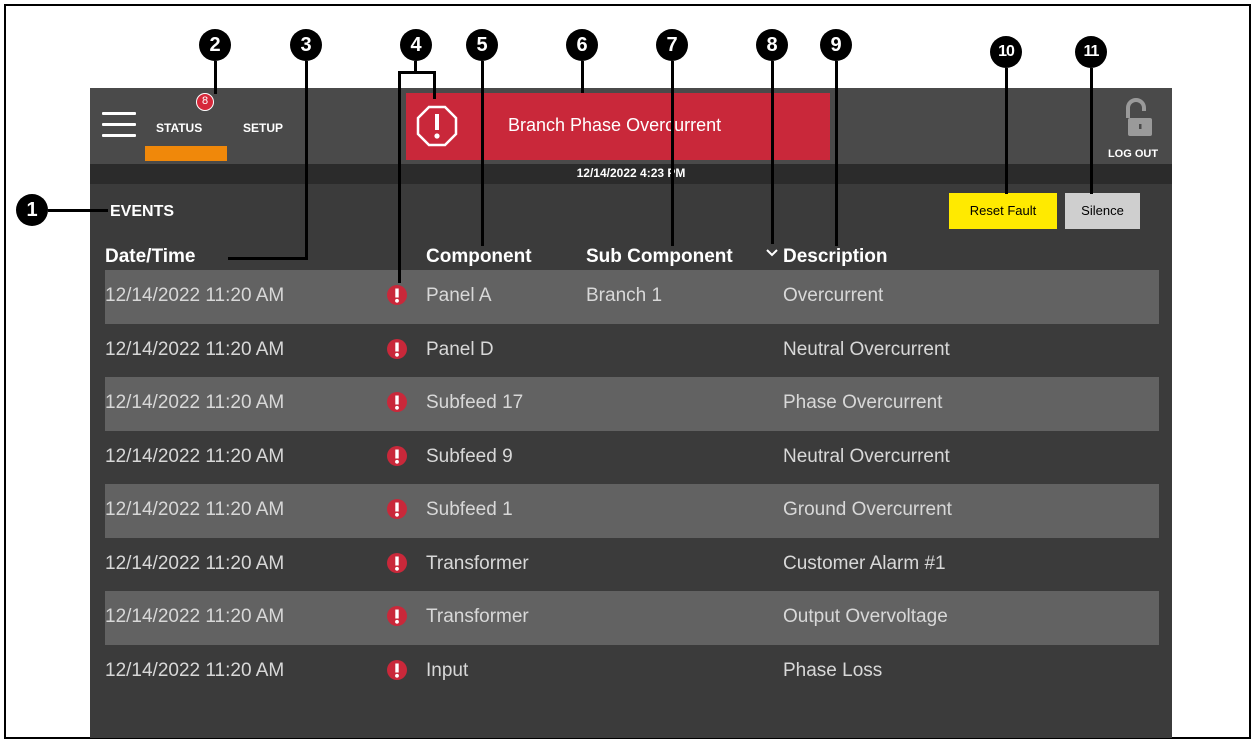  I want to click on callout-8: 8, so click(772, 45).